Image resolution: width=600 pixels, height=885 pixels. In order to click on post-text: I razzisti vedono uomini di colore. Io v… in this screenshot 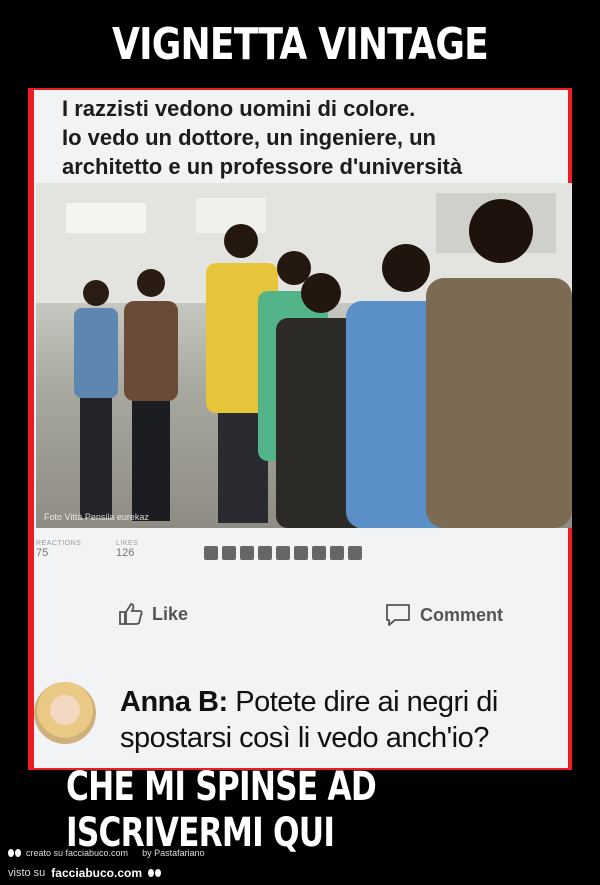, I will do `click(312, 137)`.